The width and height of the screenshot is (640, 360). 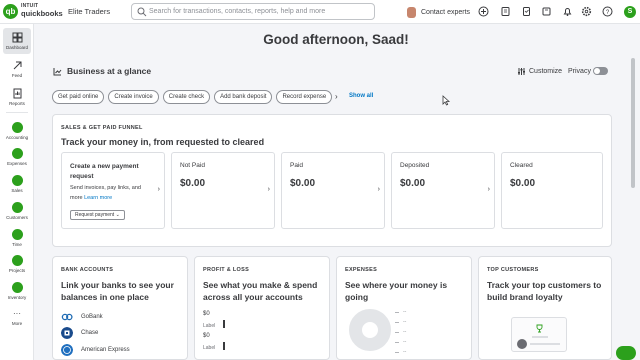 What do you see at coordinates (297, 165) in the screenshot?
I see `stage-label: Paid` at bounding box center [297, 165].